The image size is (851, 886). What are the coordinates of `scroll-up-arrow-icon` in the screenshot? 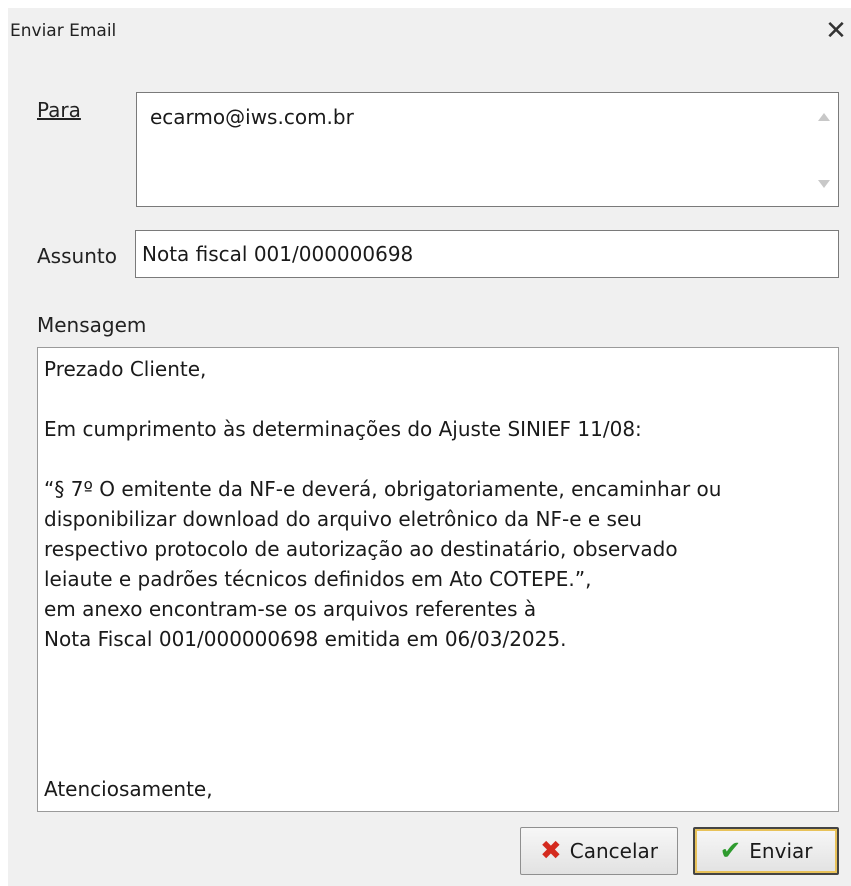 It's located at (824, 117).